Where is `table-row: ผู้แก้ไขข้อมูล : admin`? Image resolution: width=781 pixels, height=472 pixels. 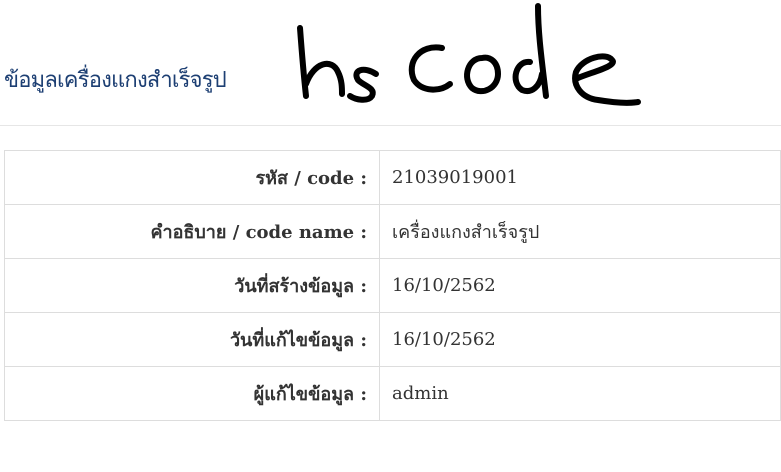 table-row: ผู้แก้ไขข้อมูล : admin is located at coordinates (392, 393).